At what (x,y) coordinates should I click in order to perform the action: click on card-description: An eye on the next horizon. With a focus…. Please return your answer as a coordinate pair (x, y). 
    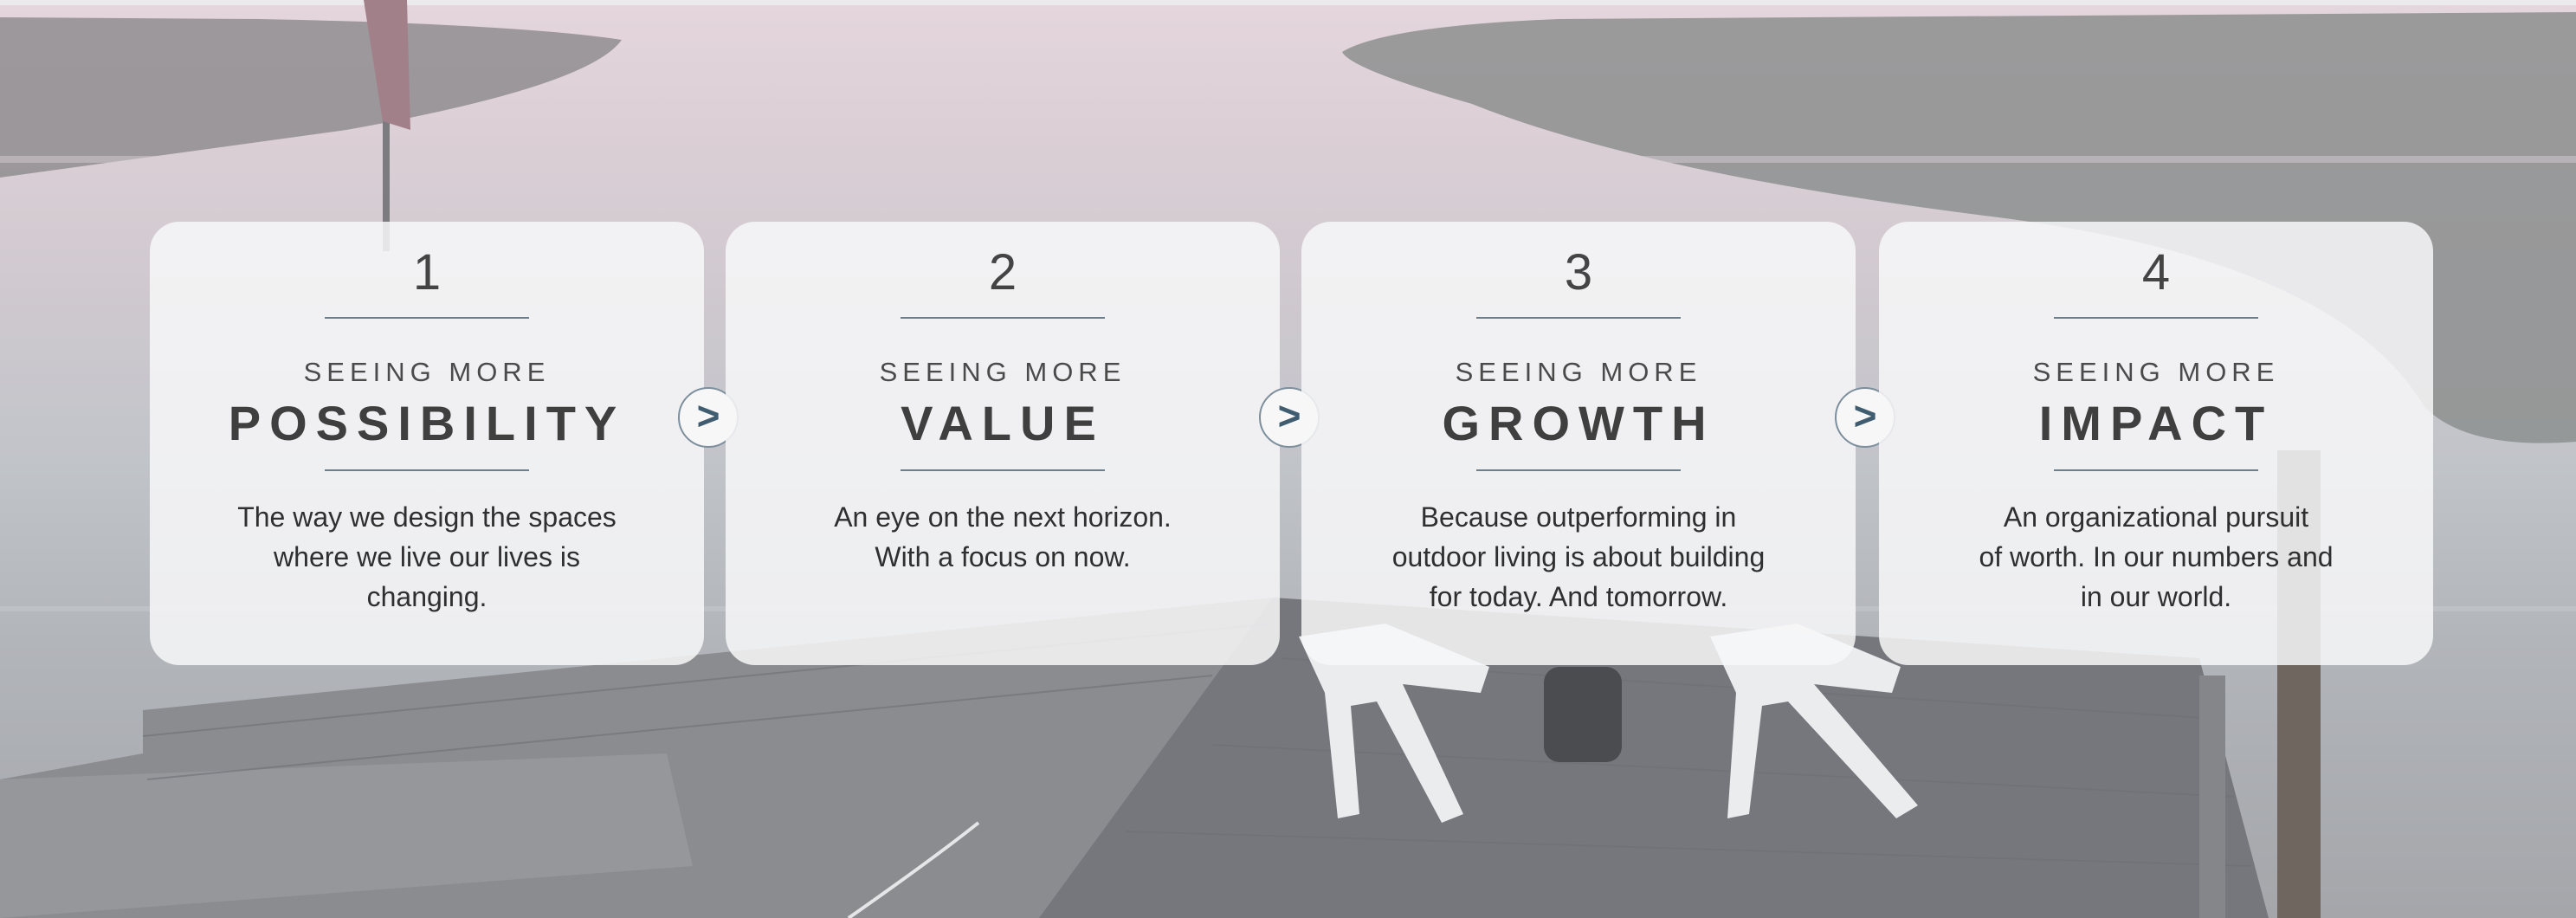
    Looking at the image, I should click on (1003, 536).